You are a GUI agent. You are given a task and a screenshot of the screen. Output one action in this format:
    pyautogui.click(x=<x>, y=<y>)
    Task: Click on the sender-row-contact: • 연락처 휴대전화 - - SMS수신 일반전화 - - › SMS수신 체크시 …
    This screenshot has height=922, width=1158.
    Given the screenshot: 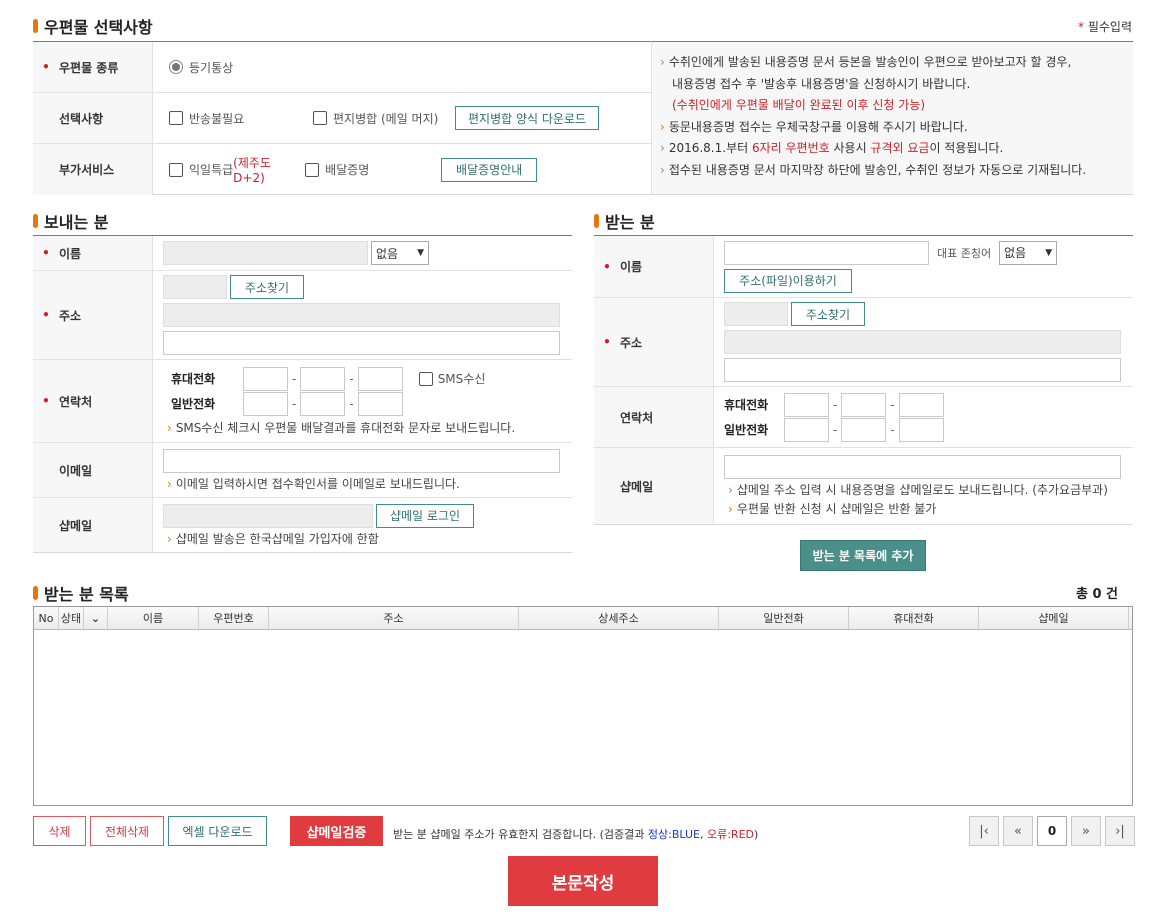 What is the action you would take?
    pyautogui.click(x=302, y=401)
    